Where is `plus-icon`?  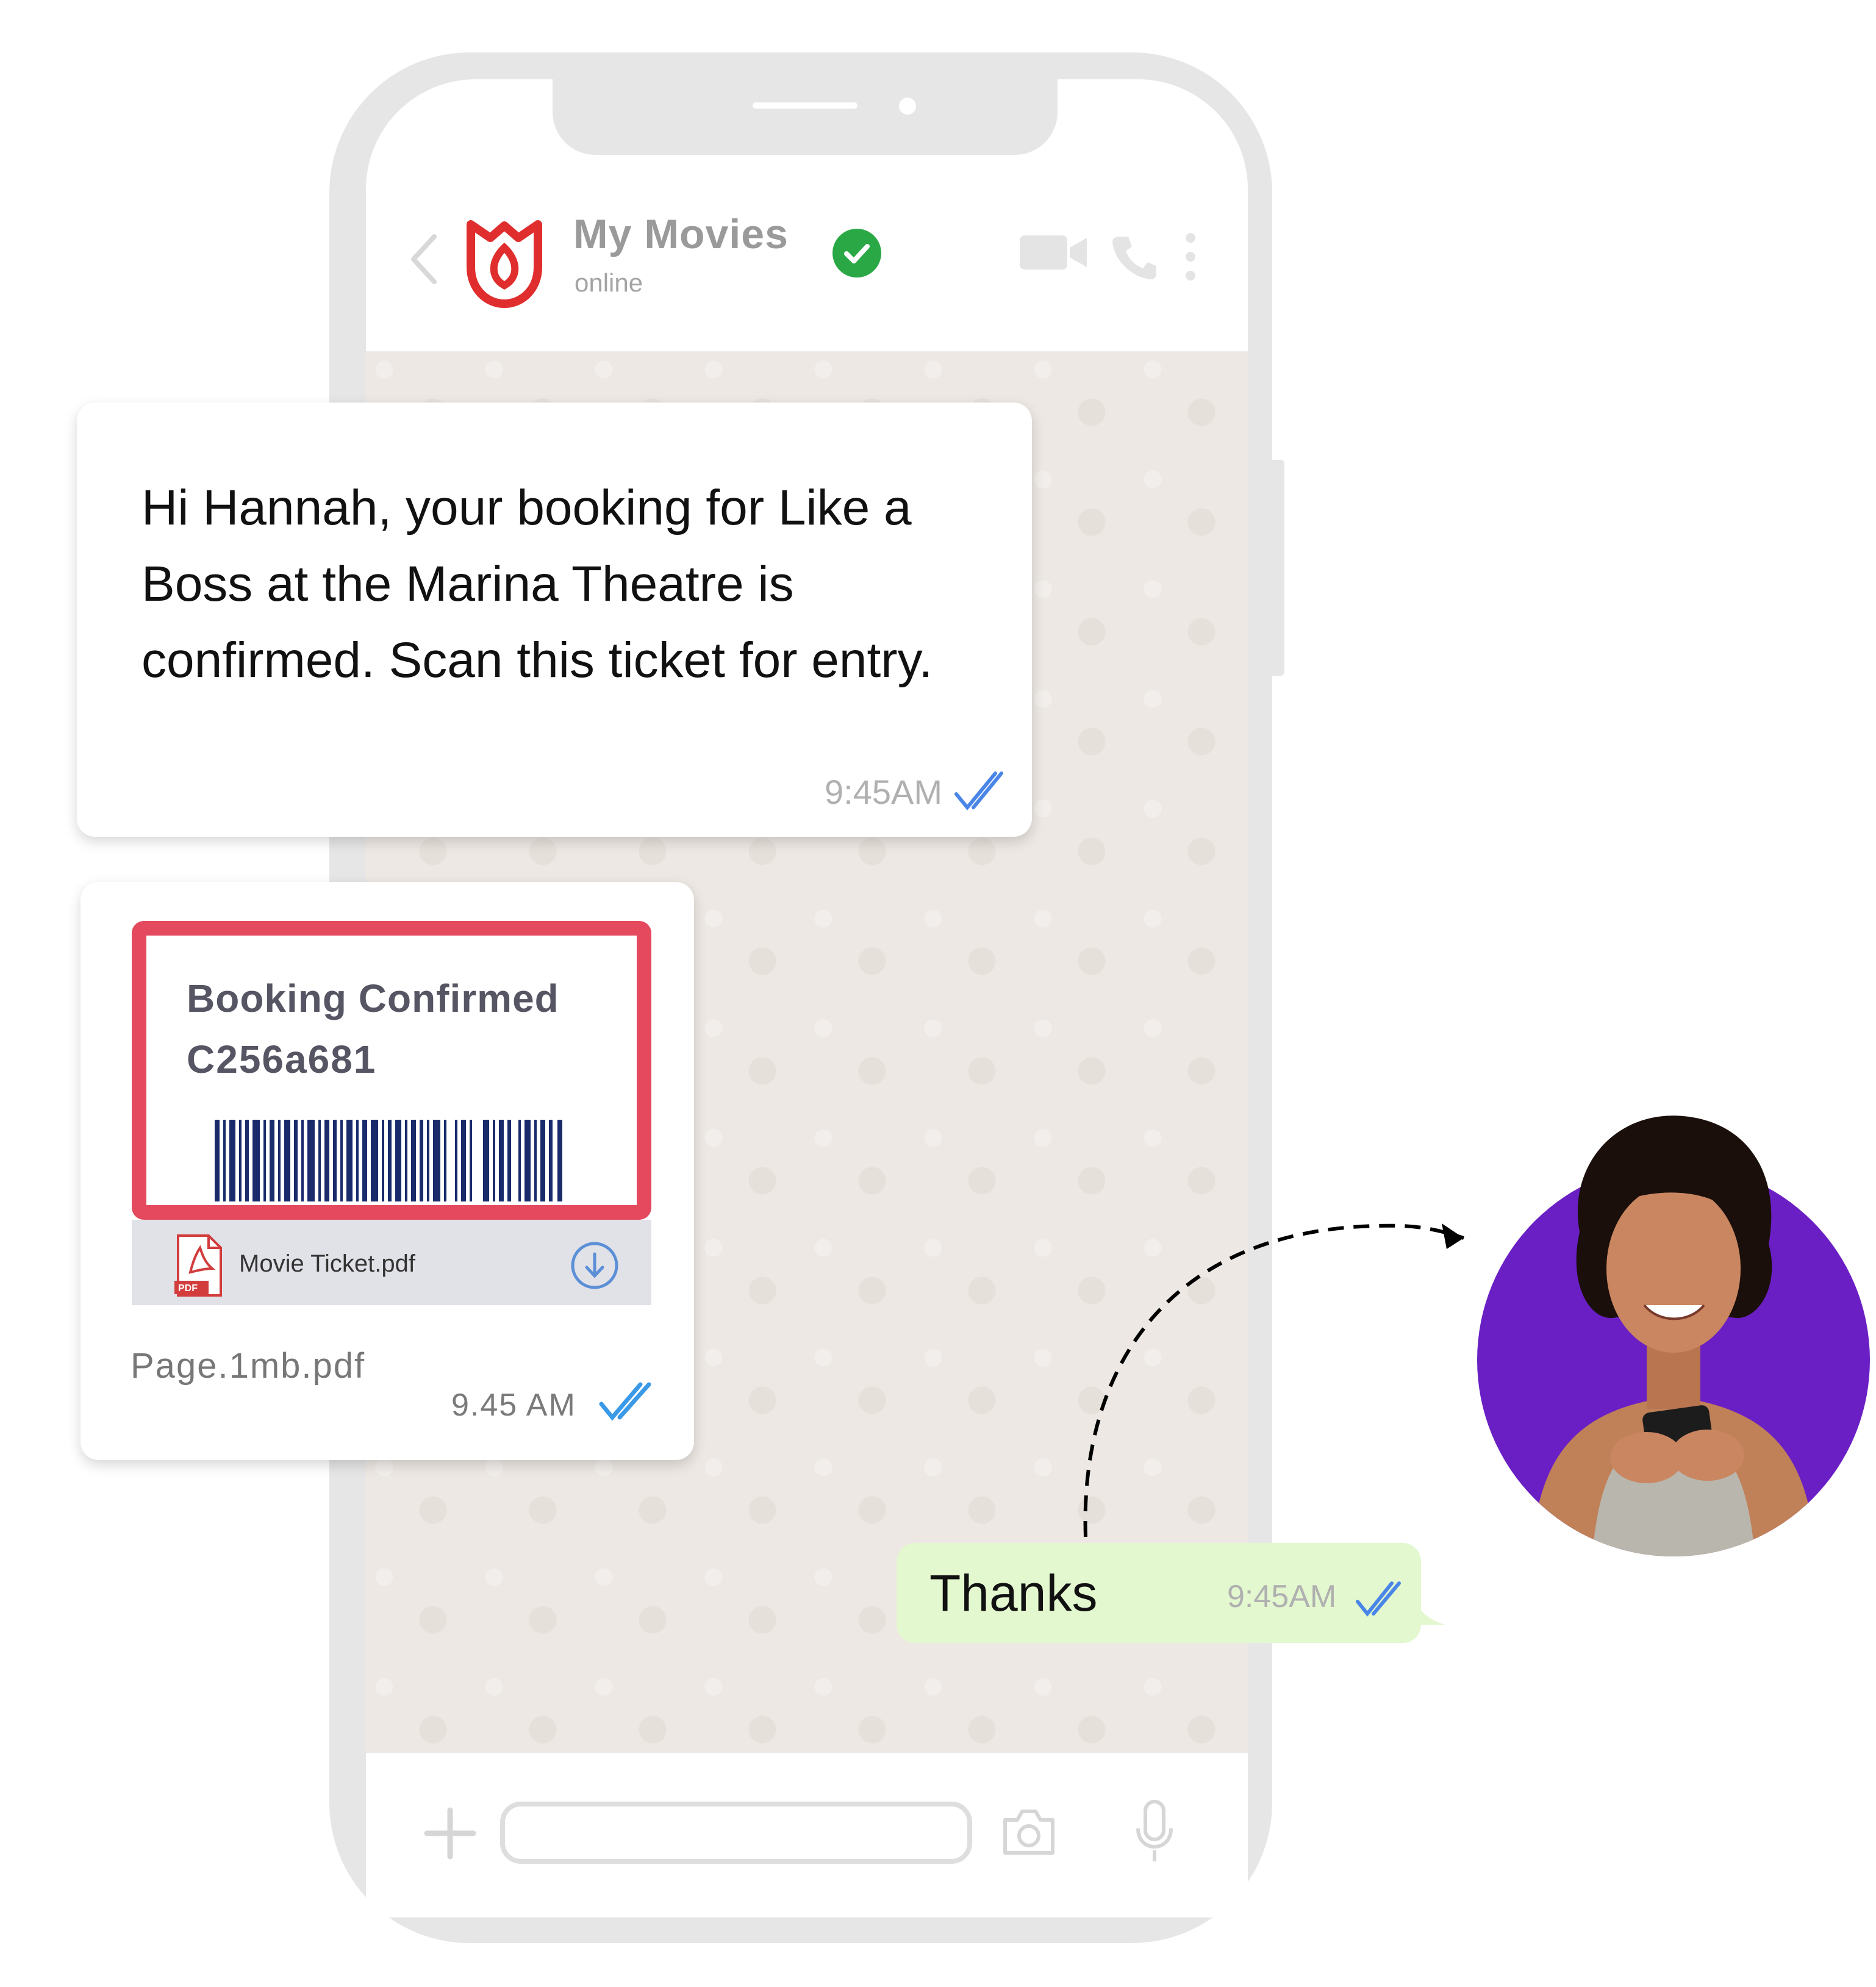
plus-icon is located at coordinates (450, 1833).